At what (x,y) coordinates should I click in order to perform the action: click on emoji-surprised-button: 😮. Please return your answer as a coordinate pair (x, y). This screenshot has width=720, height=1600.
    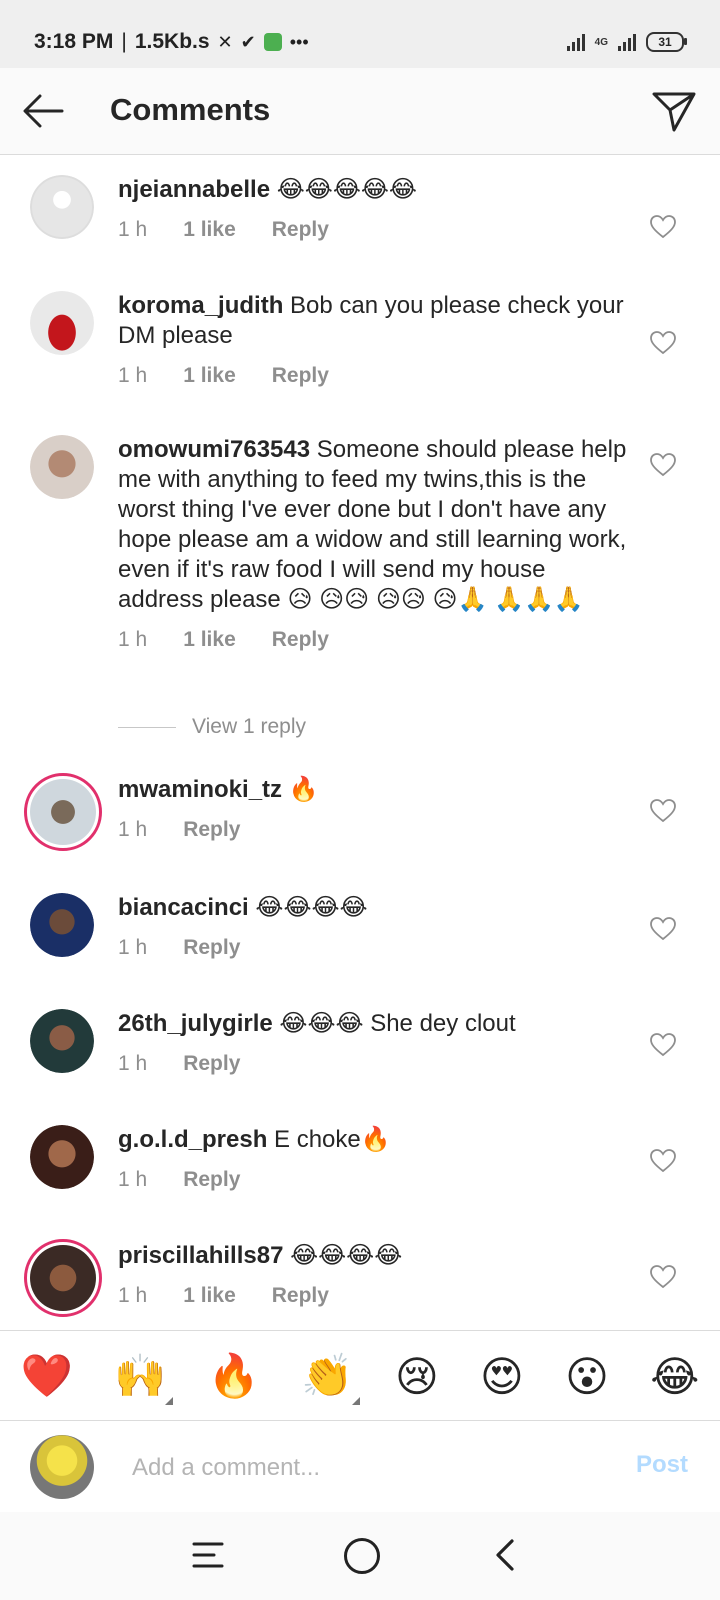
    Looking at the image, I should click on (587, 1376).